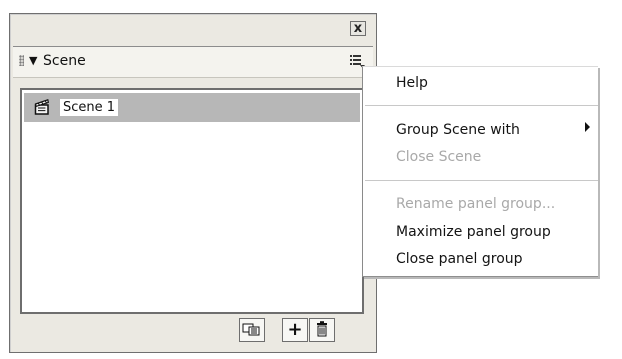  What do you see at coordinates (33, 61) in the screenshot?
I see `collapse-arrow-icon: ▼` at bounding box center [33, 61].